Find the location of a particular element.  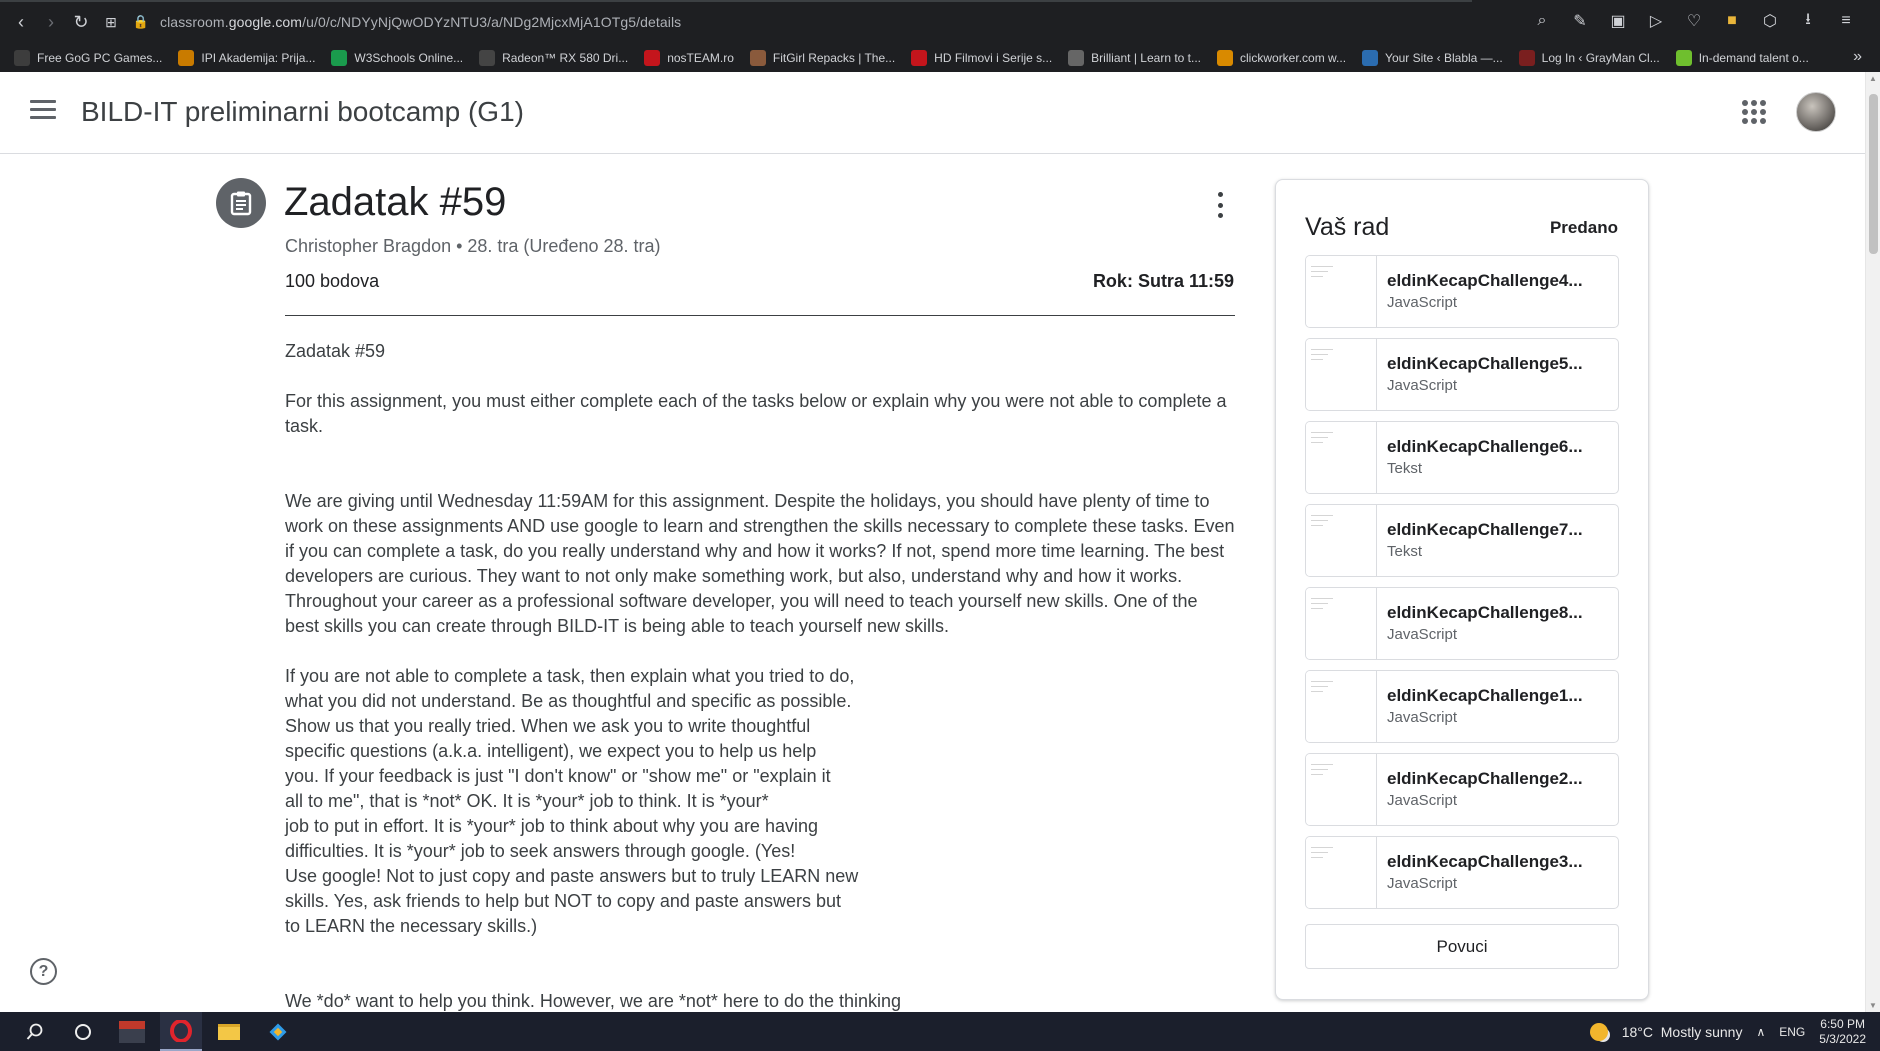

help-icon: ? is located at coordinates (43, 971).